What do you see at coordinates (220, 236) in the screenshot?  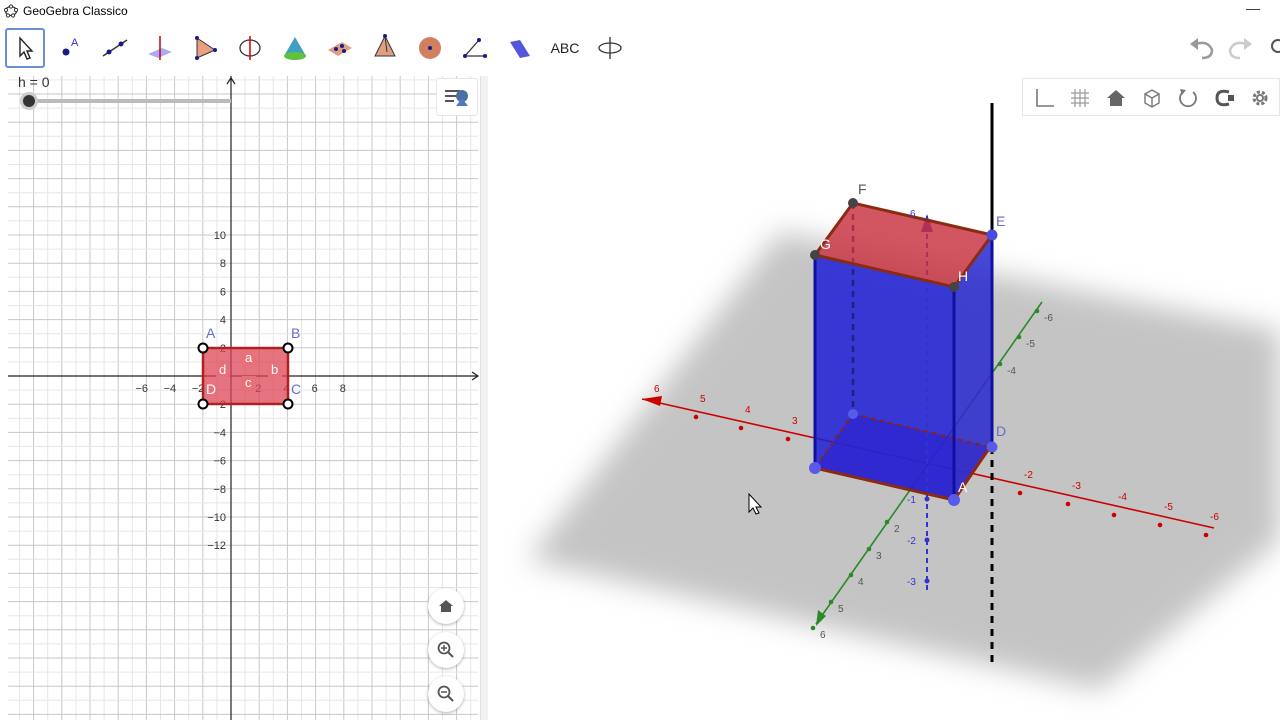 I see `y-tick-label: 10` at bounding box center [220, 236].